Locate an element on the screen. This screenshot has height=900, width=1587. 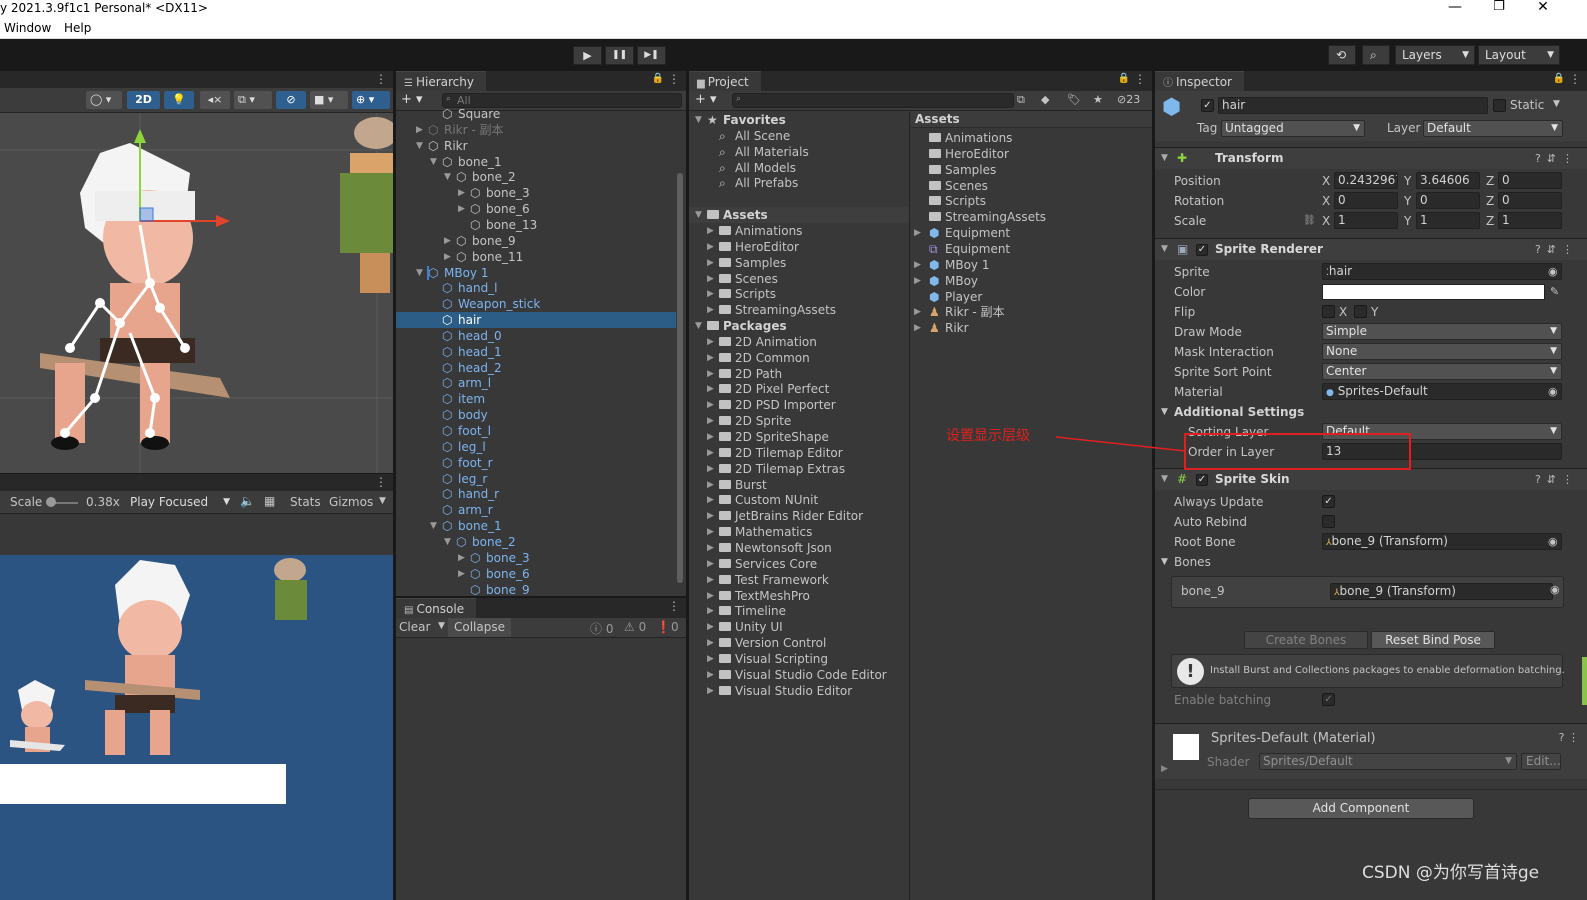
mask-interaction-dropdown: None ▼ is located at coordinates (1442, 351).